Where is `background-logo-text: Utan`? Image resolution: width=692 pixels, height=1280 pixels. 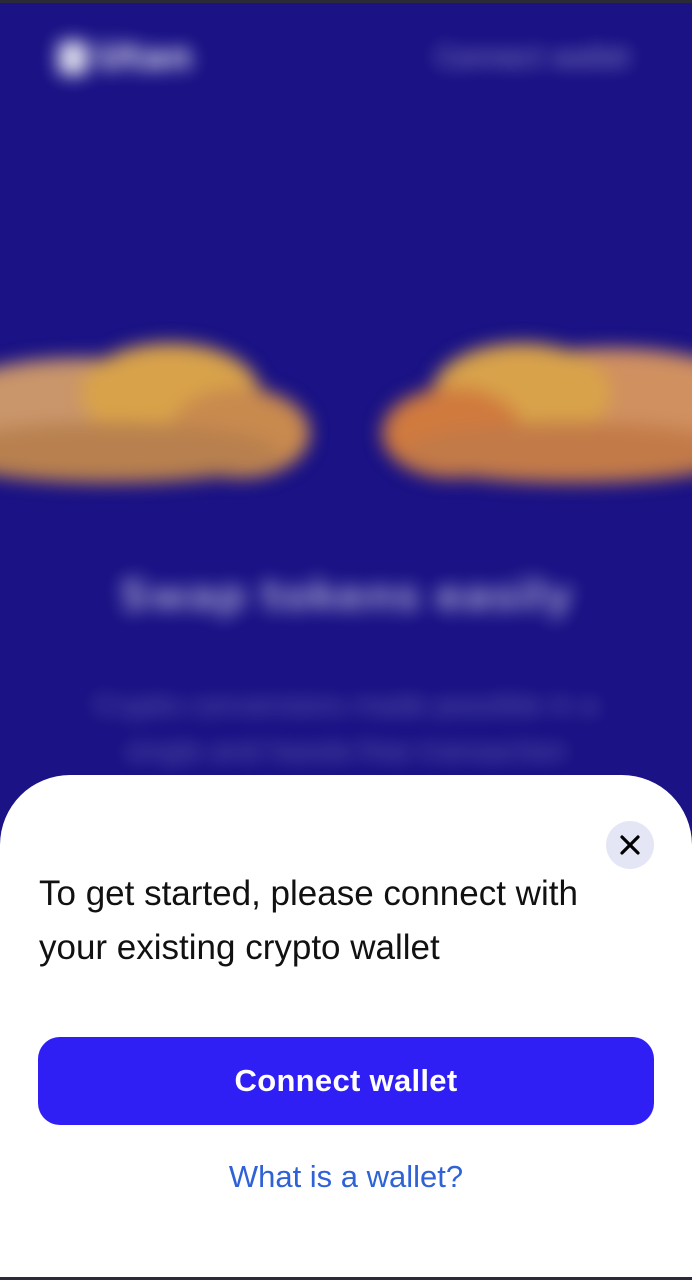
background-logo-text: Utan is located at coordinates (144, 57).